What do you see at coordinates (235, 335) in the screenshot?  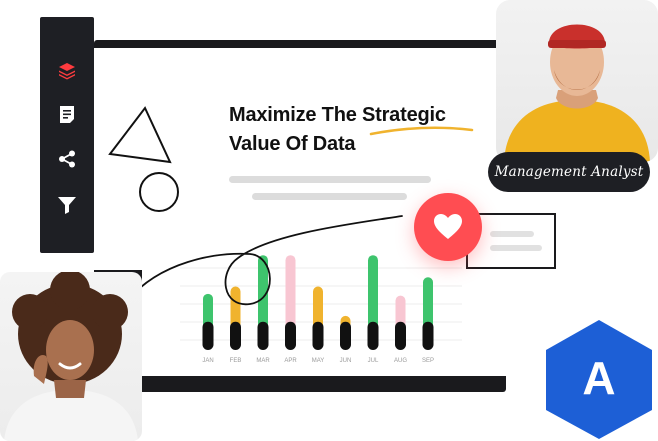 I see `bar-base-feb` at bounding box center [235, 335].